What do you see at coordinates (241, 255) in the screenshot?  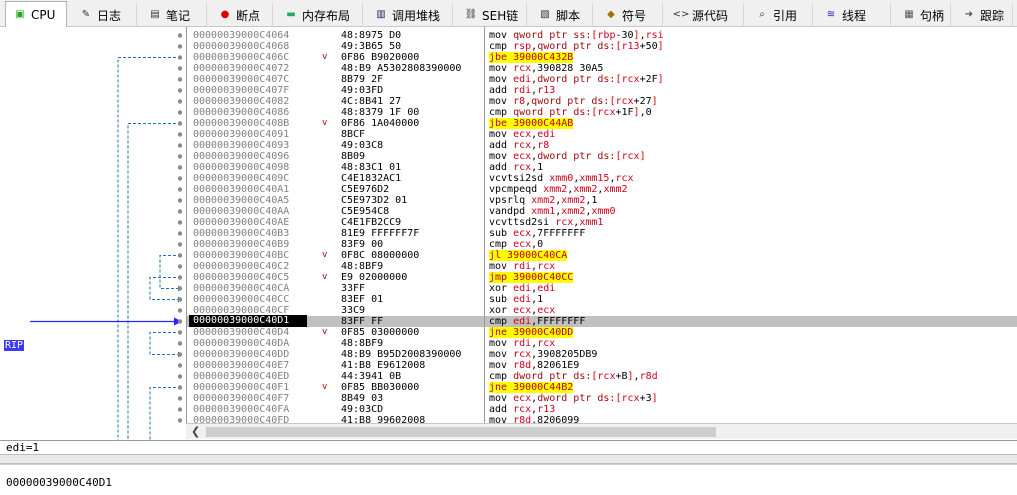 I see `row-address: 00000039000C40BC` at bounding box center [241, 255].